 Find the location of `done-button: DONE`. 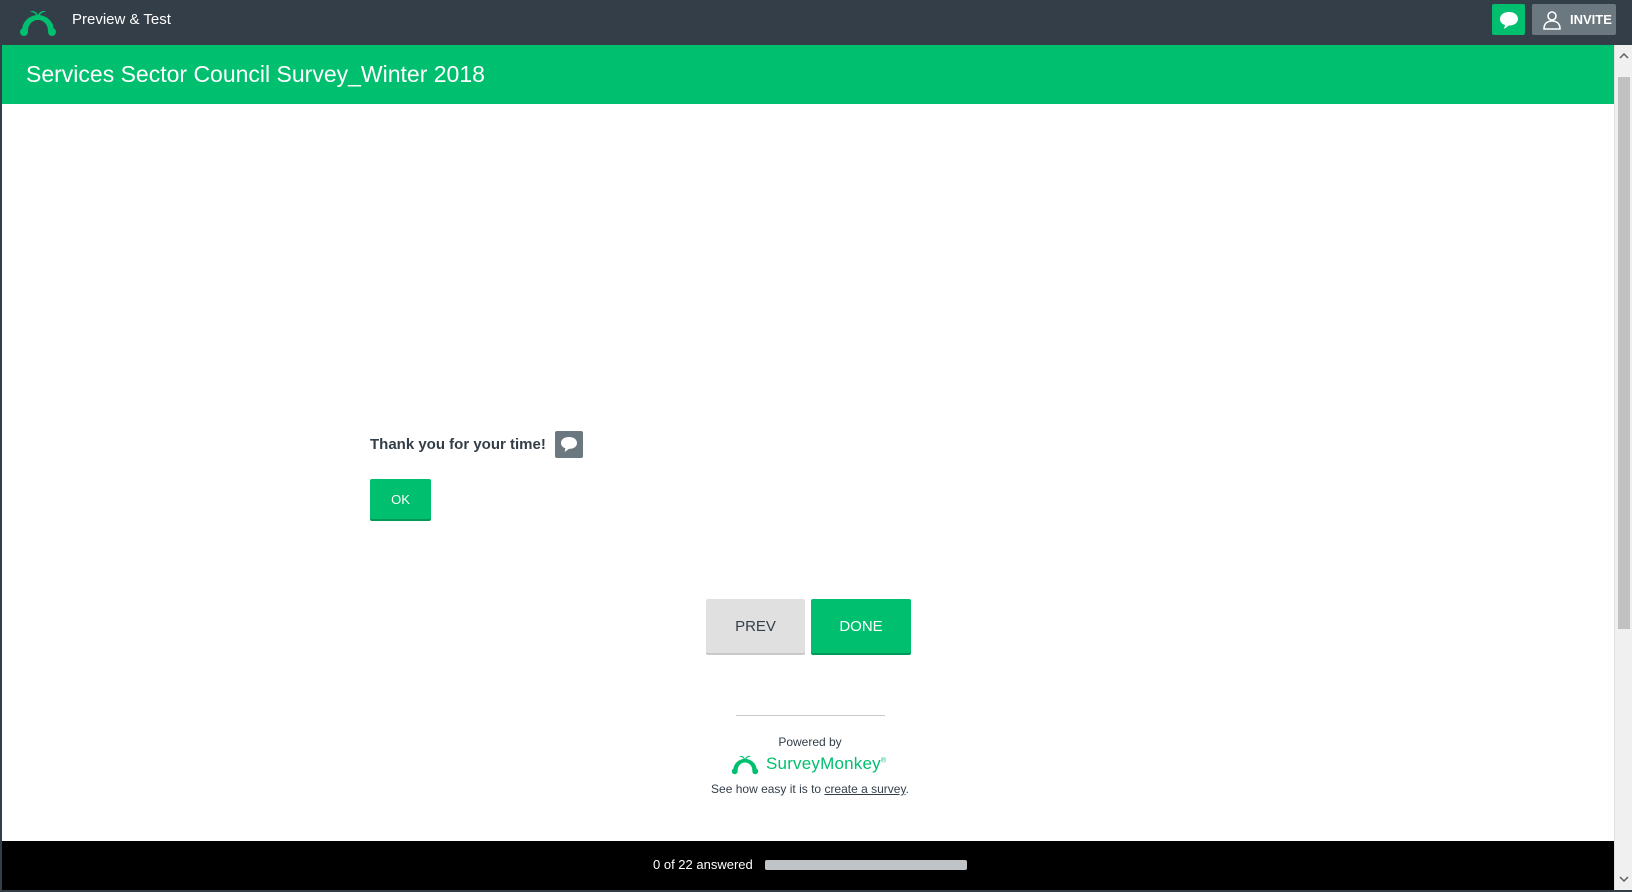

done-button: DONE is located at coordinates (861, 626).